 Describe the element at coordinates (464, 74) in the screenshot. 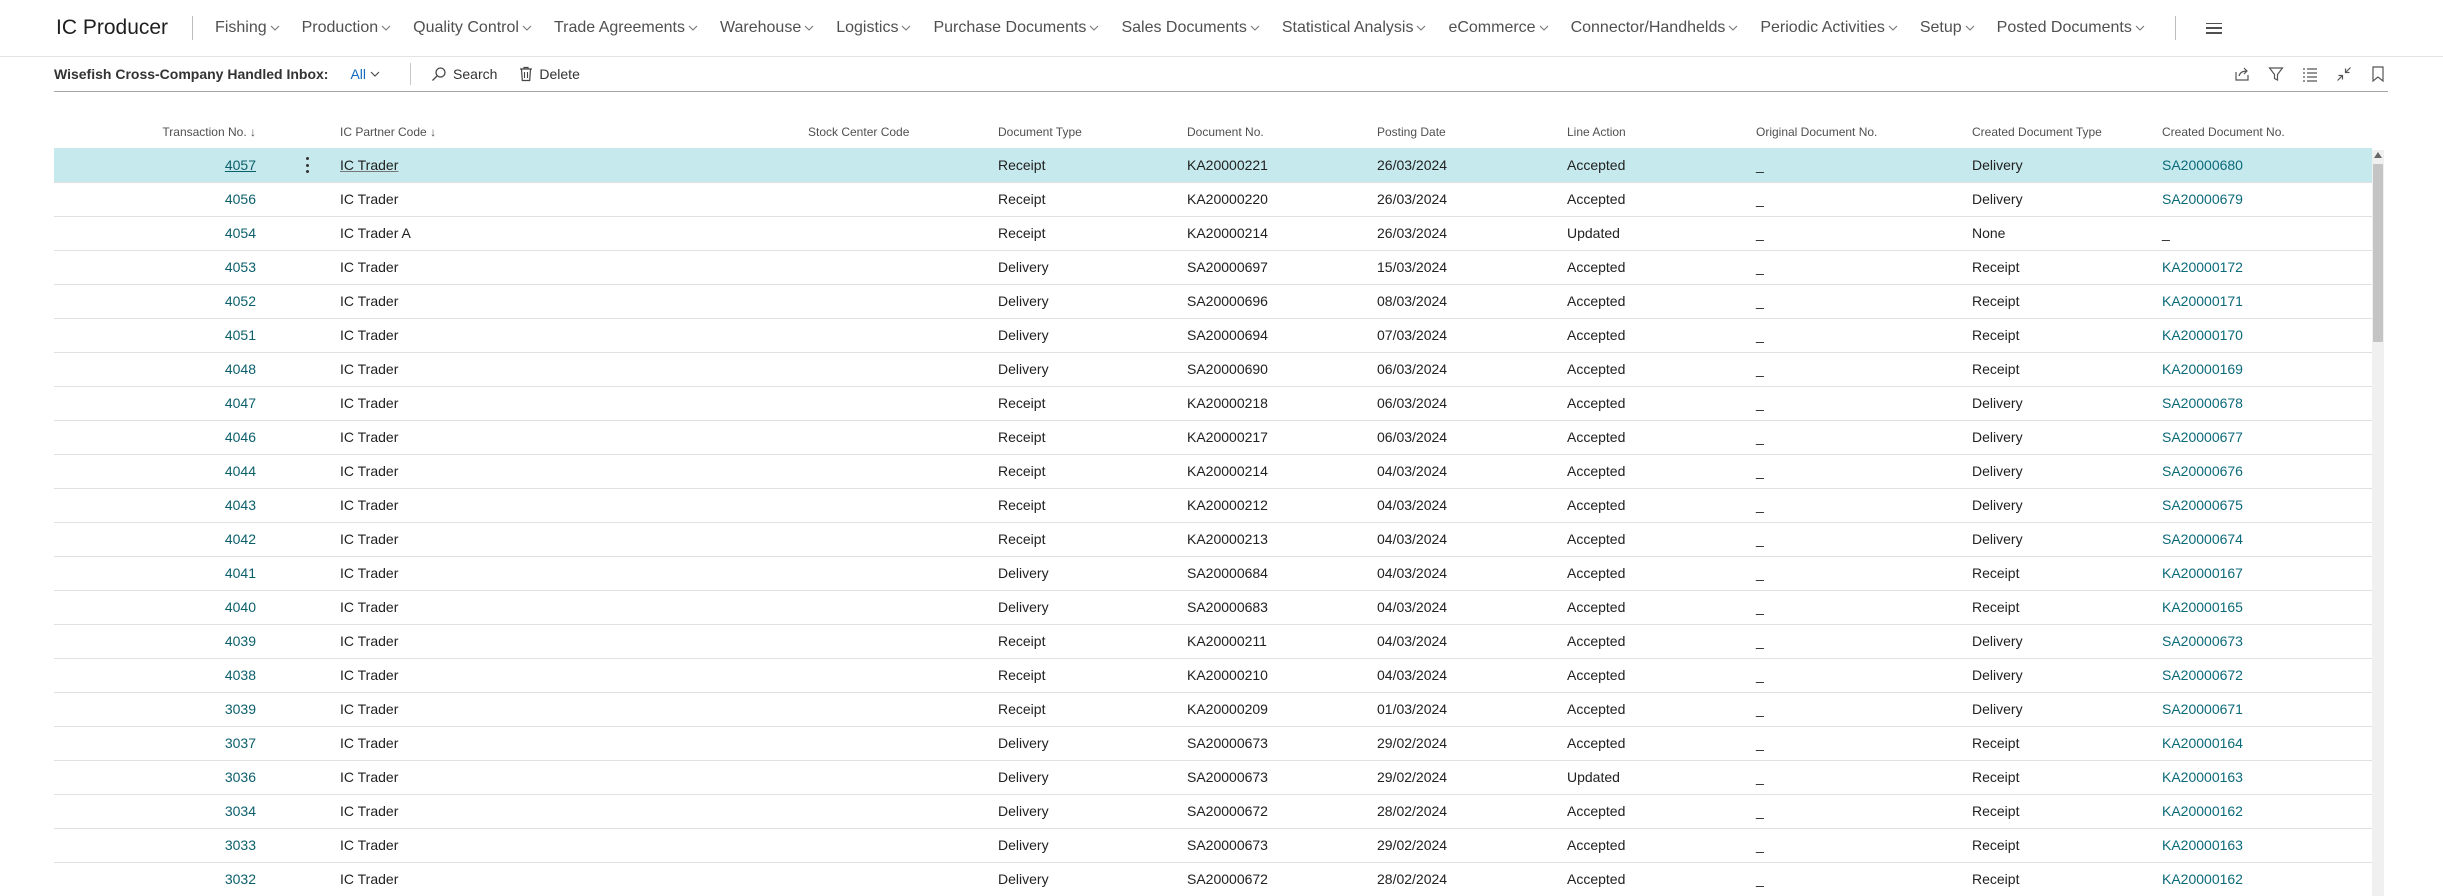

I see `search-button: Search` at that location.